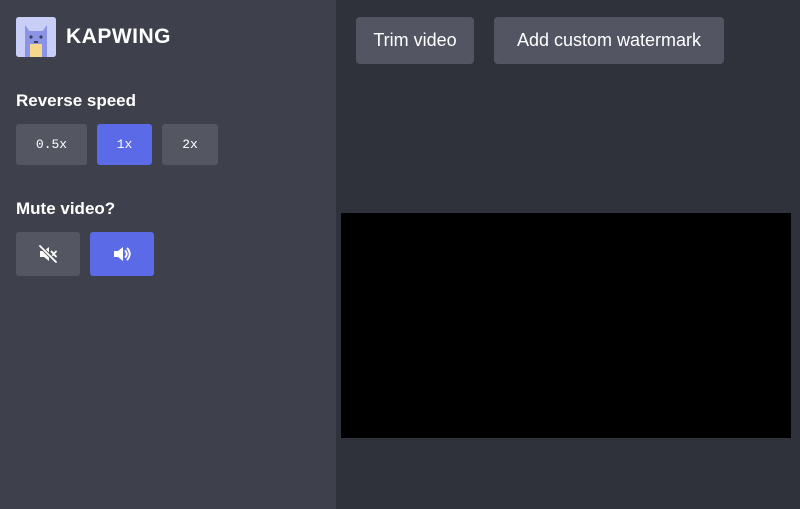 The width and height of the screenshot is (800, 509). I want to click on speed-1x-button: 1x, so click(124, 144).